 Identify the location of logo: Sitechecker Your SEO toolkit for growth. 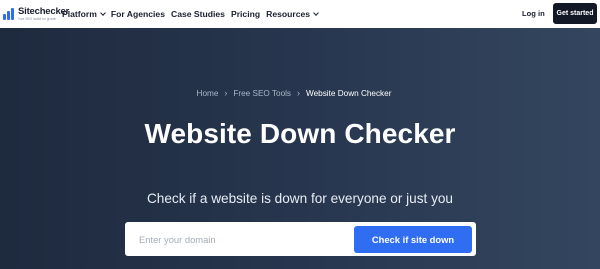
(36, 14).